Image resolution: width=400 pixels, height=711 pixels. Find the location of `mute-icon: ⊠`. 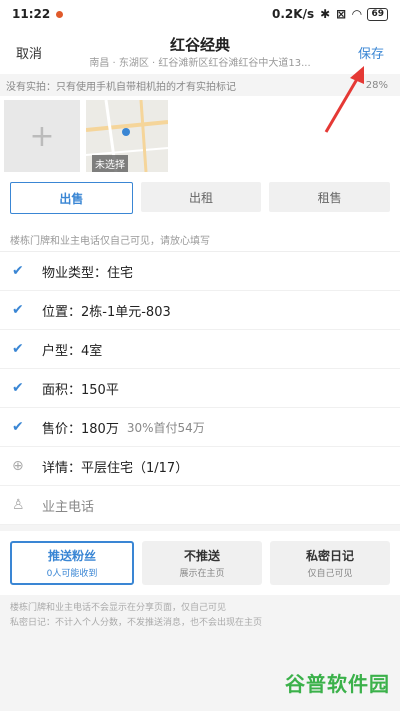

mute-icon: ⊠ is located at coordinates (341, 14).